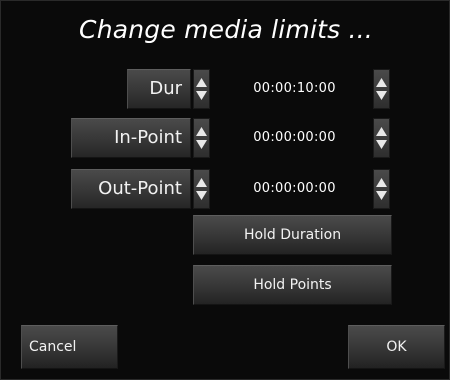 The height and width of the screenshot is (380, 450). I want to click on out-point-spinner-left, so click(201, 189).